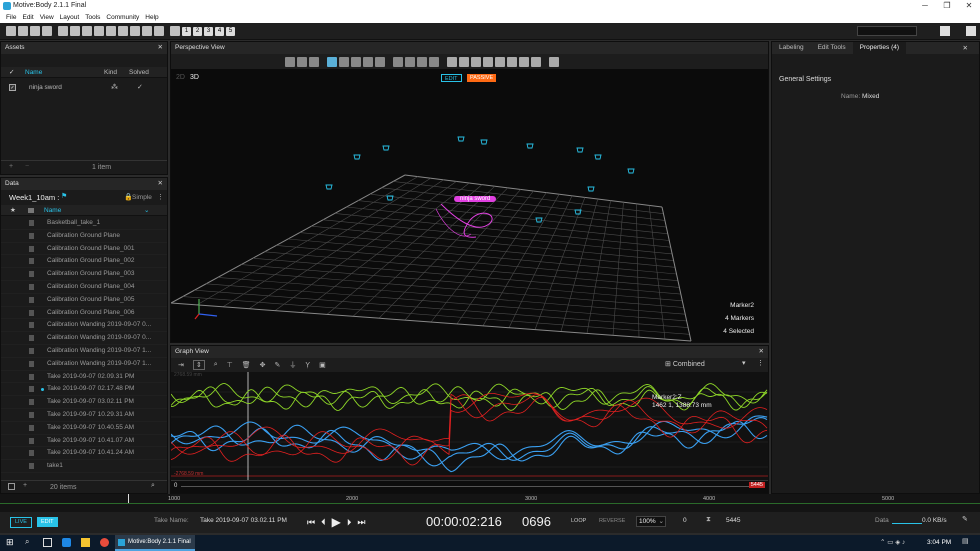 The height and width of the screenshot is (551, 980). Describe the element at coordinates (760, 363) in the screenshot. I see `more-icon: ⋮` at that location.